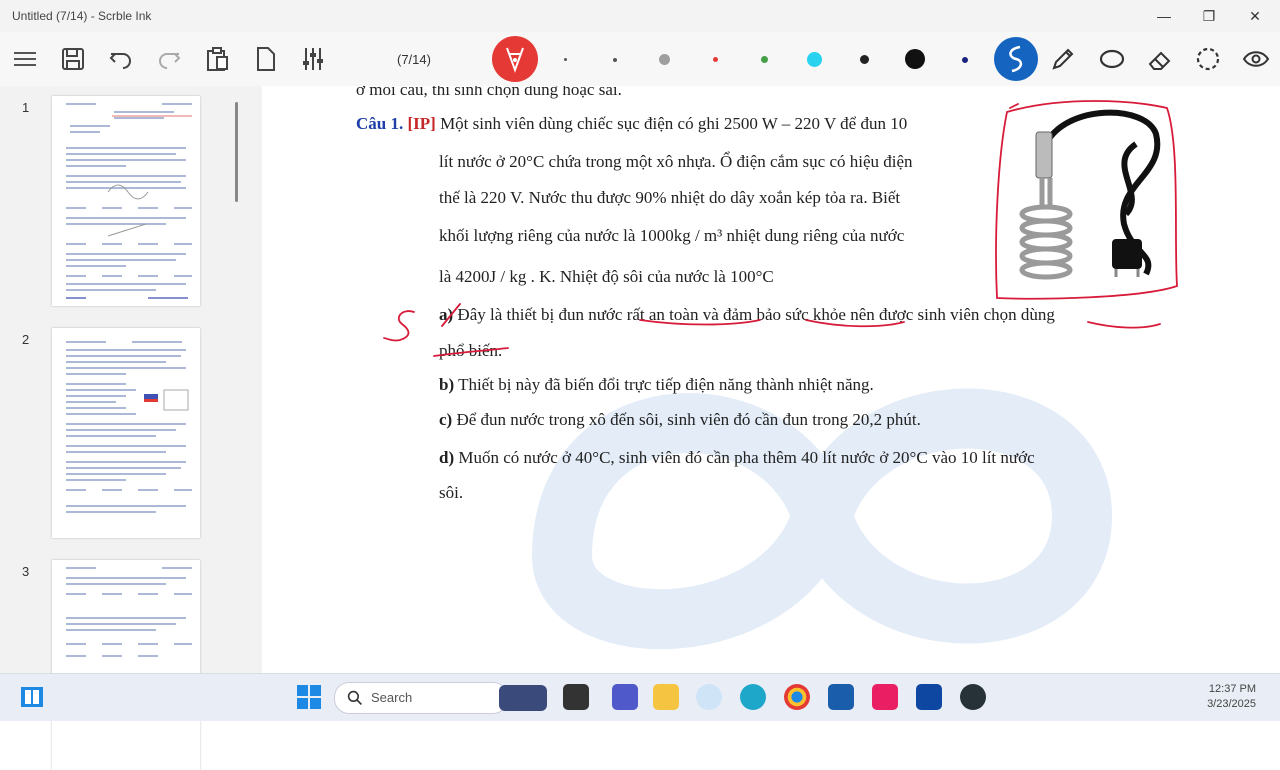 This screenshot has width=1280, height=770. What do you see at coordinates (446, 419) in the screenshot?
I see `answer-c-label: c)` at bounding box center [446, 419].